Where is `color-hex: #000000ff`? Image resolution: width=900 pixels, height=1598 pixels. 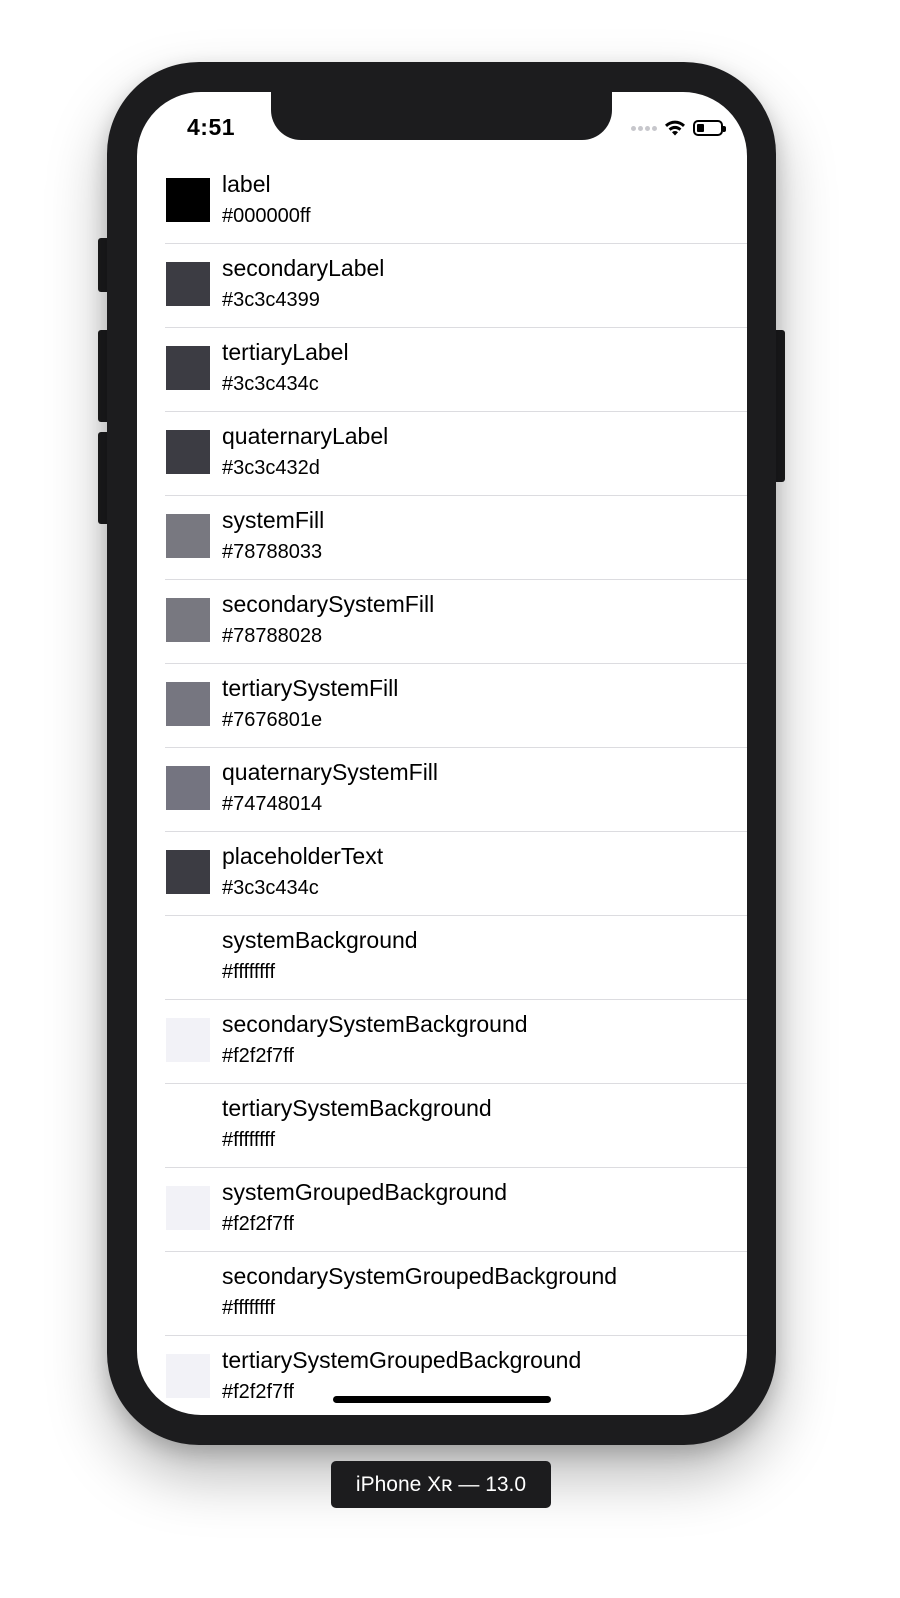
color-hex: #000000ff is located at coordinates (266, 216).